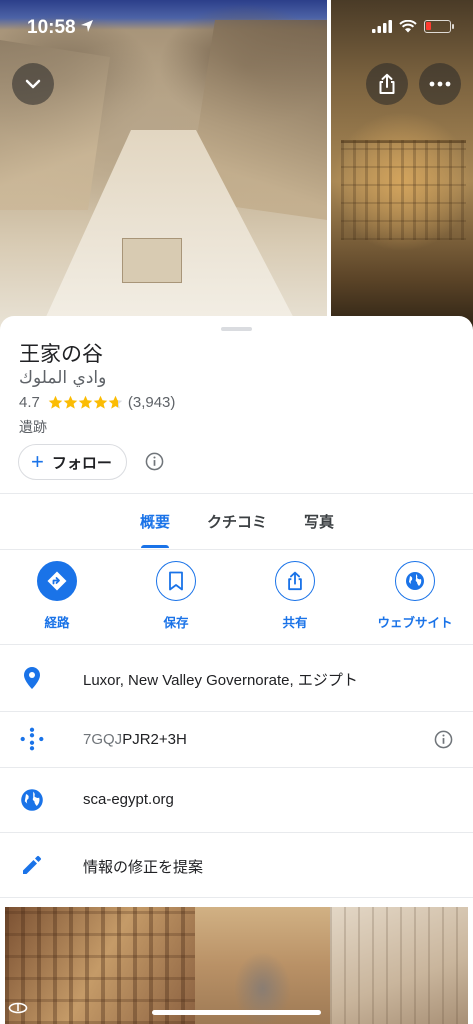 This screenshot has height=1024, width=473. Describe the element at coordinates (87, 26) in the screenshot. I see `location-arrow-icon` at that location.